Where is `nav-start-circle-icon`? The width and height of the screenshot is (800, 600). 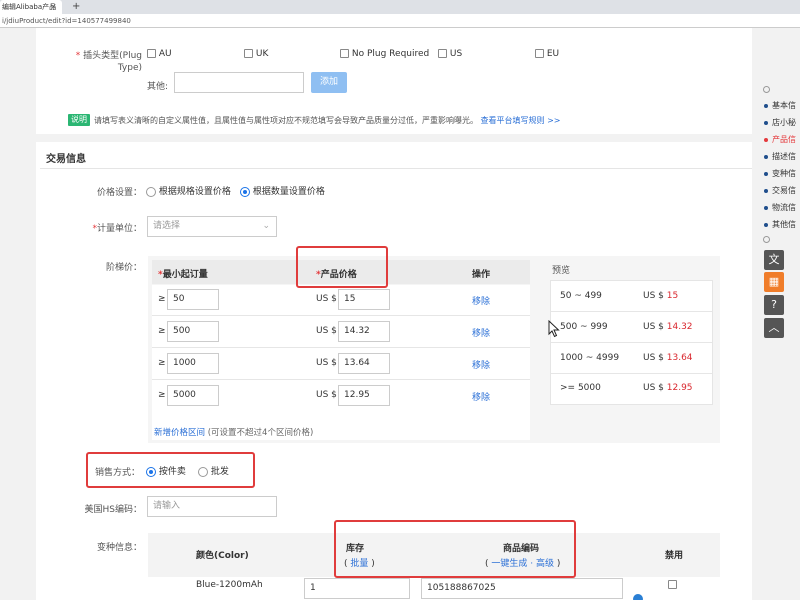 nav-start-circle-icon is located at coordinates (766, 89).